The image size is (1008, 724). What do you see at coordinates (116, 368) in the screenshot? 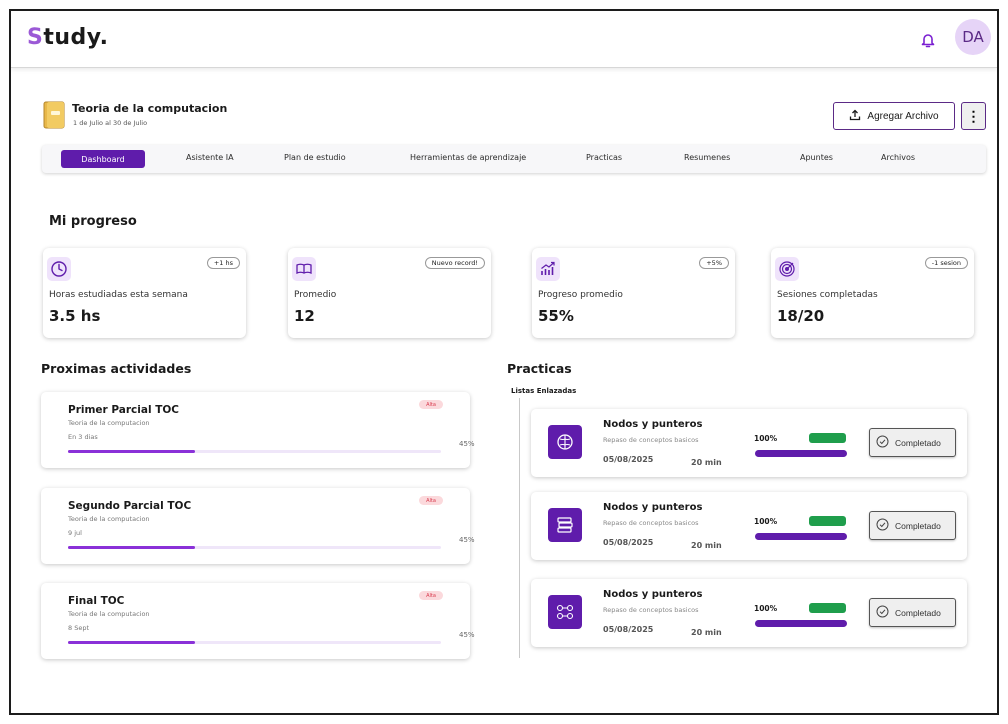
I see `activities-title: Proximas actividades` at bounding box center [116, 368].